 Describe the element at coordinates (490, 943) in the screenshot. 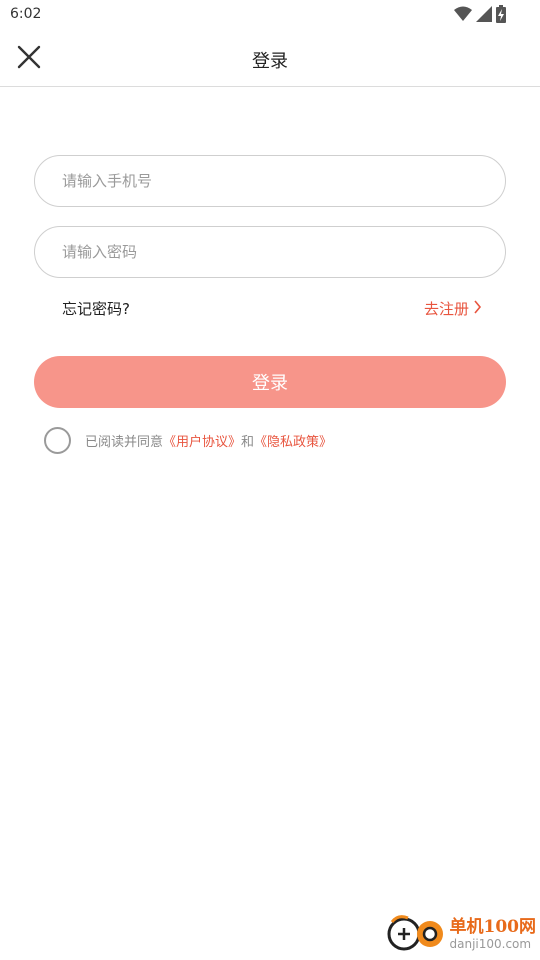

I see `watermark-url: danji100.com` at that location.